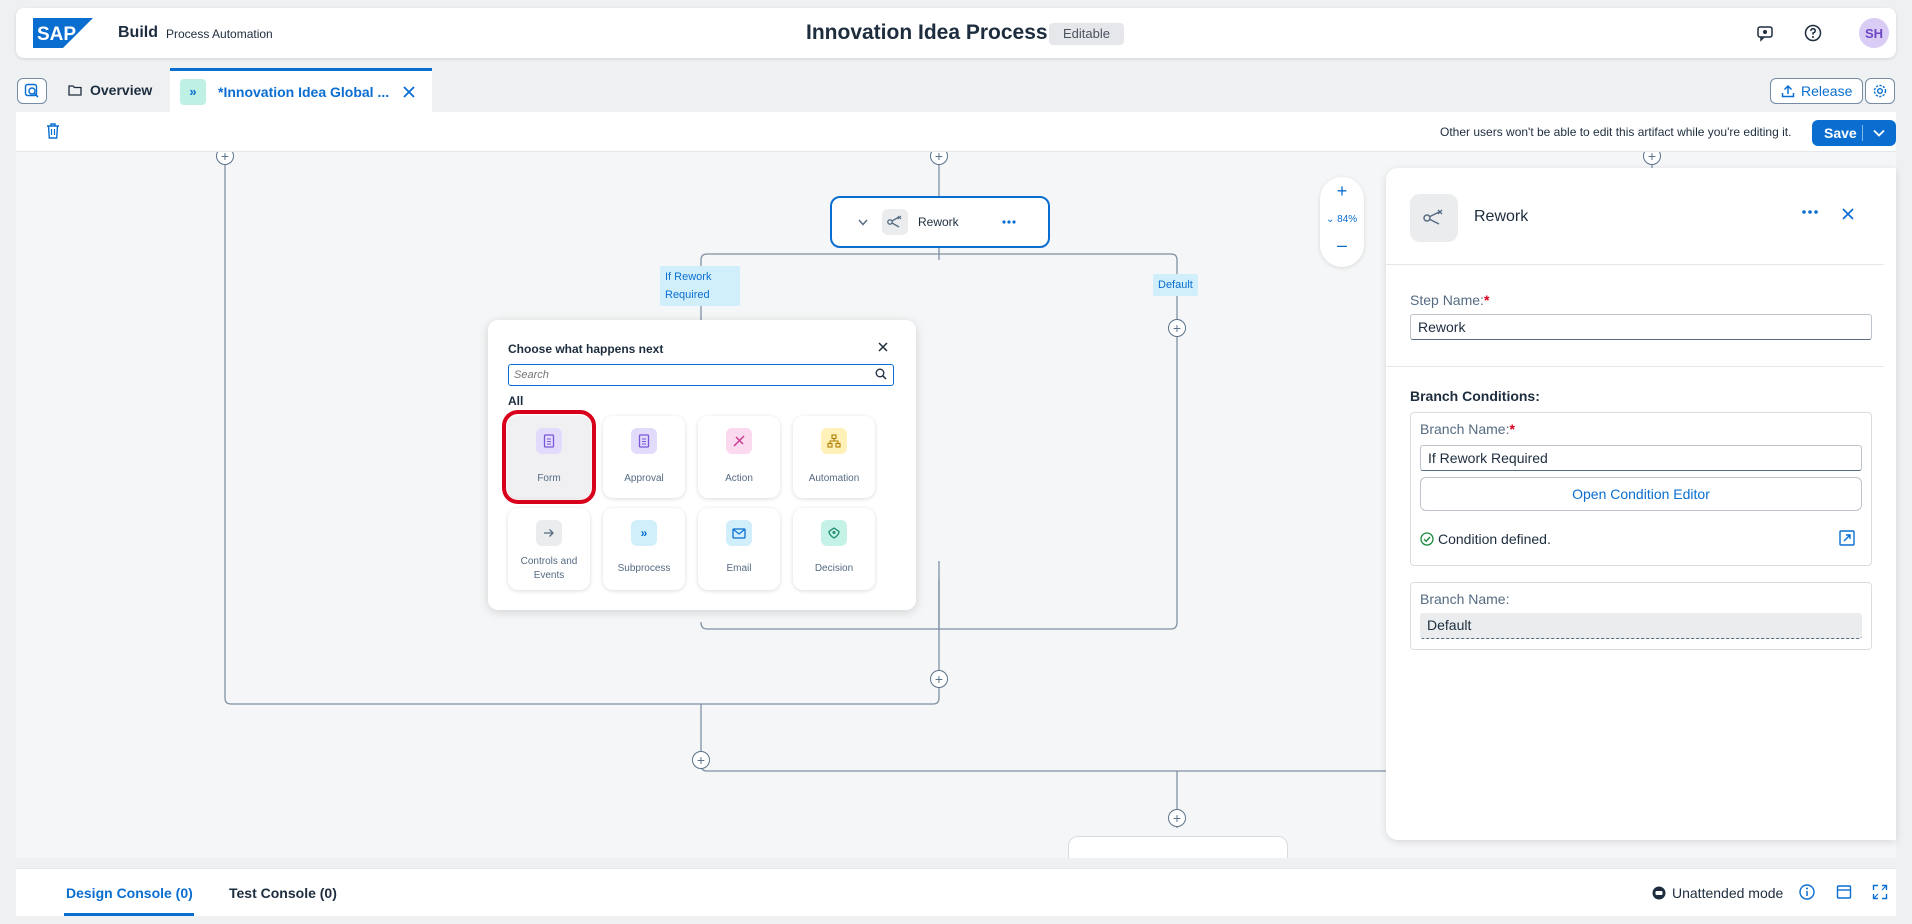  I want to click on robot-icon, so click(1659, 893).